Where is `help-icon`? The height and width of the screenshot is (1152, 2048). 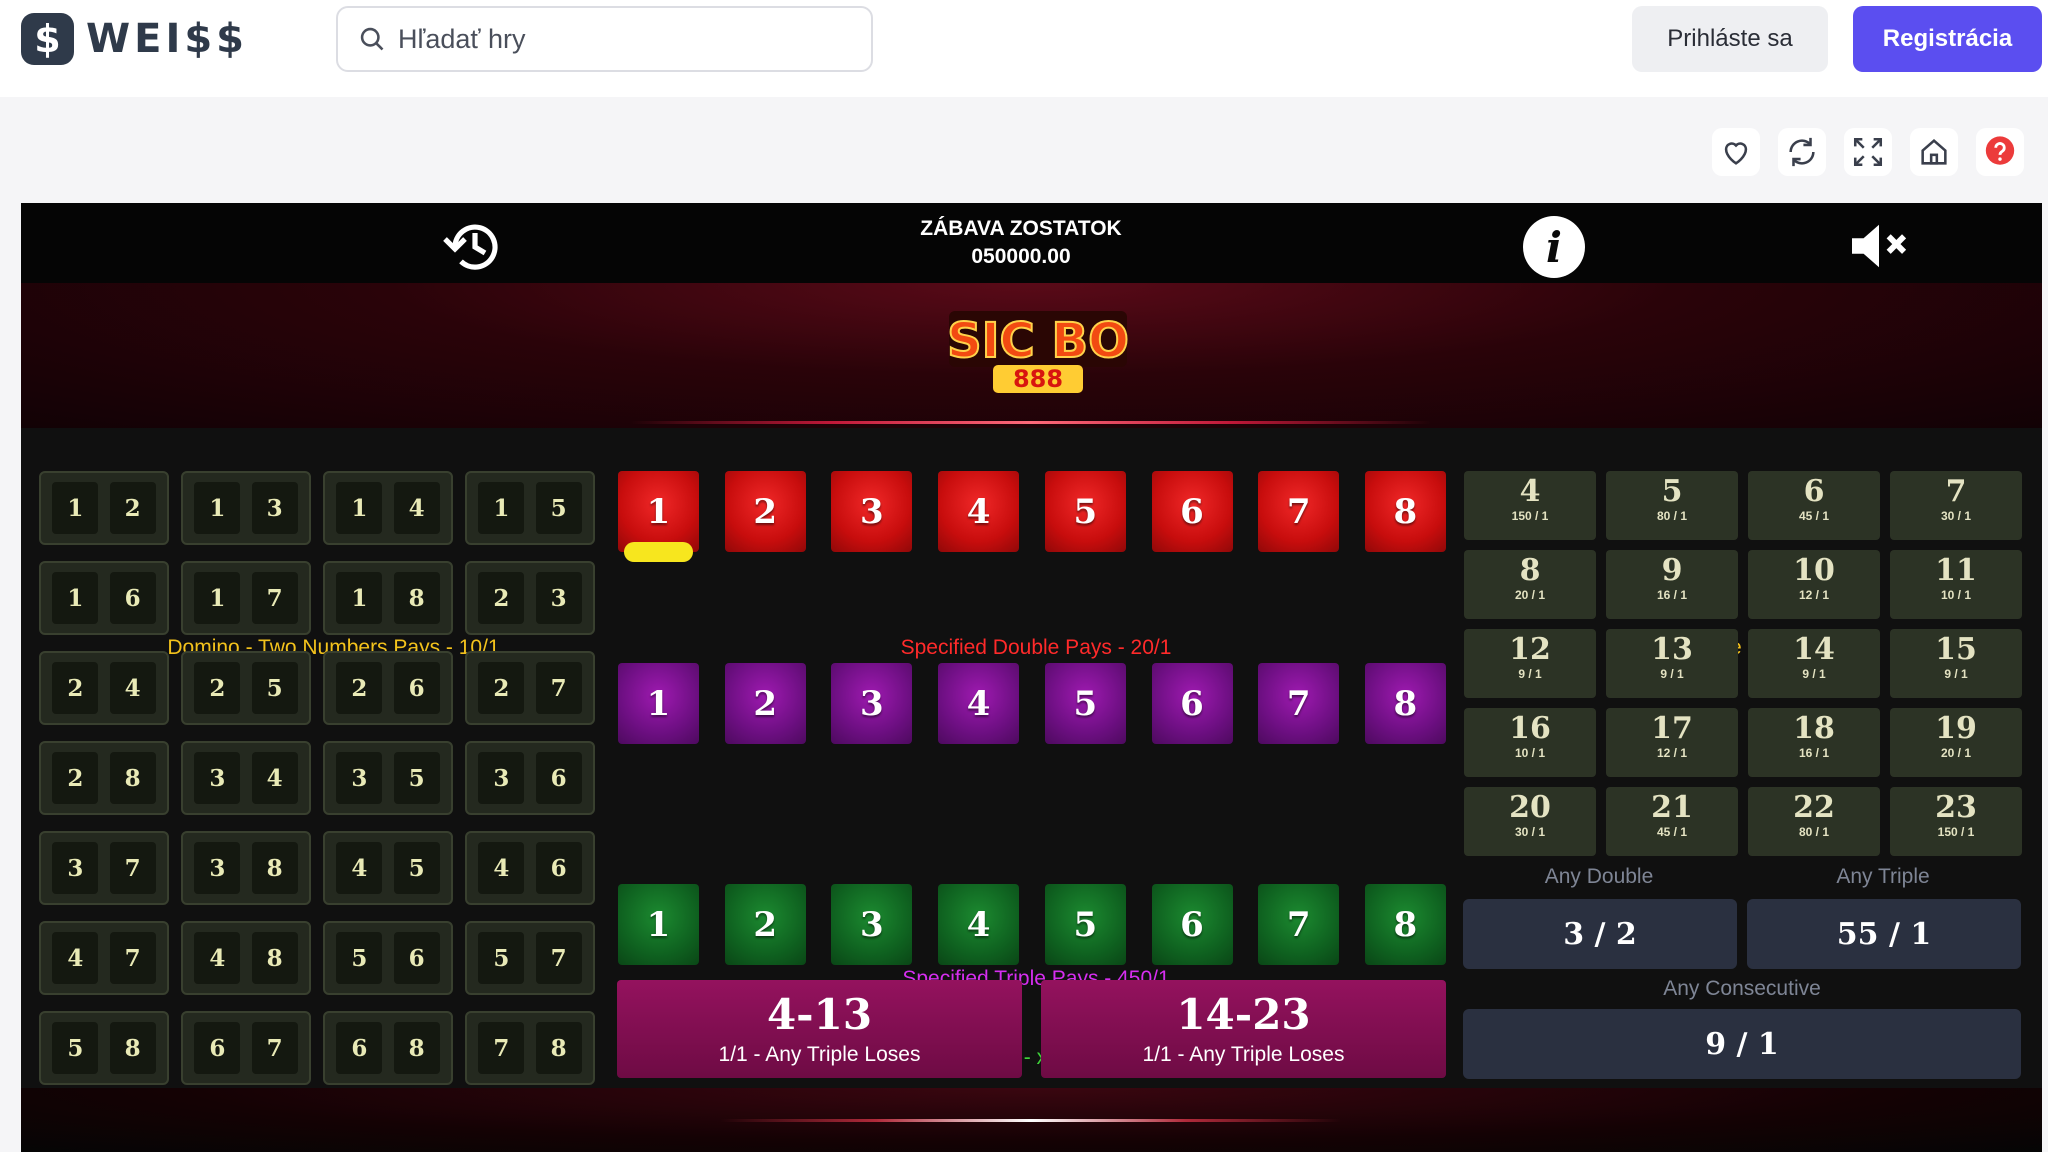 help-icon is located at coordinates (2000, 152).